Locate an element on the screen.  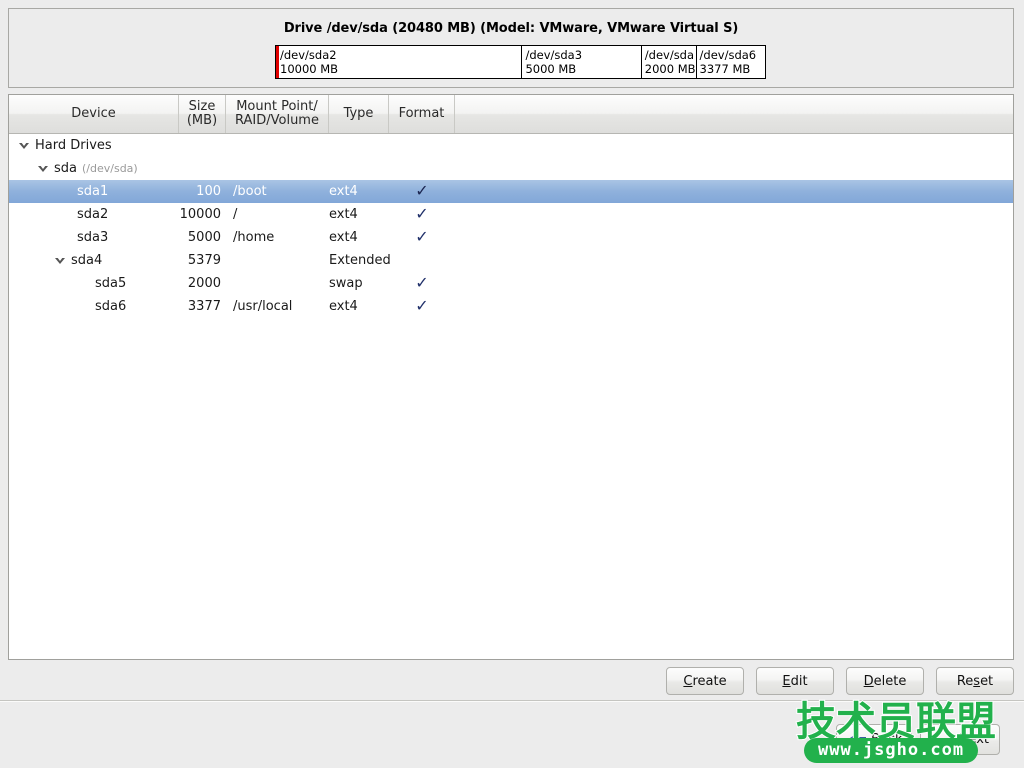
column-header-format: Format is located at coordinates (422, 114).